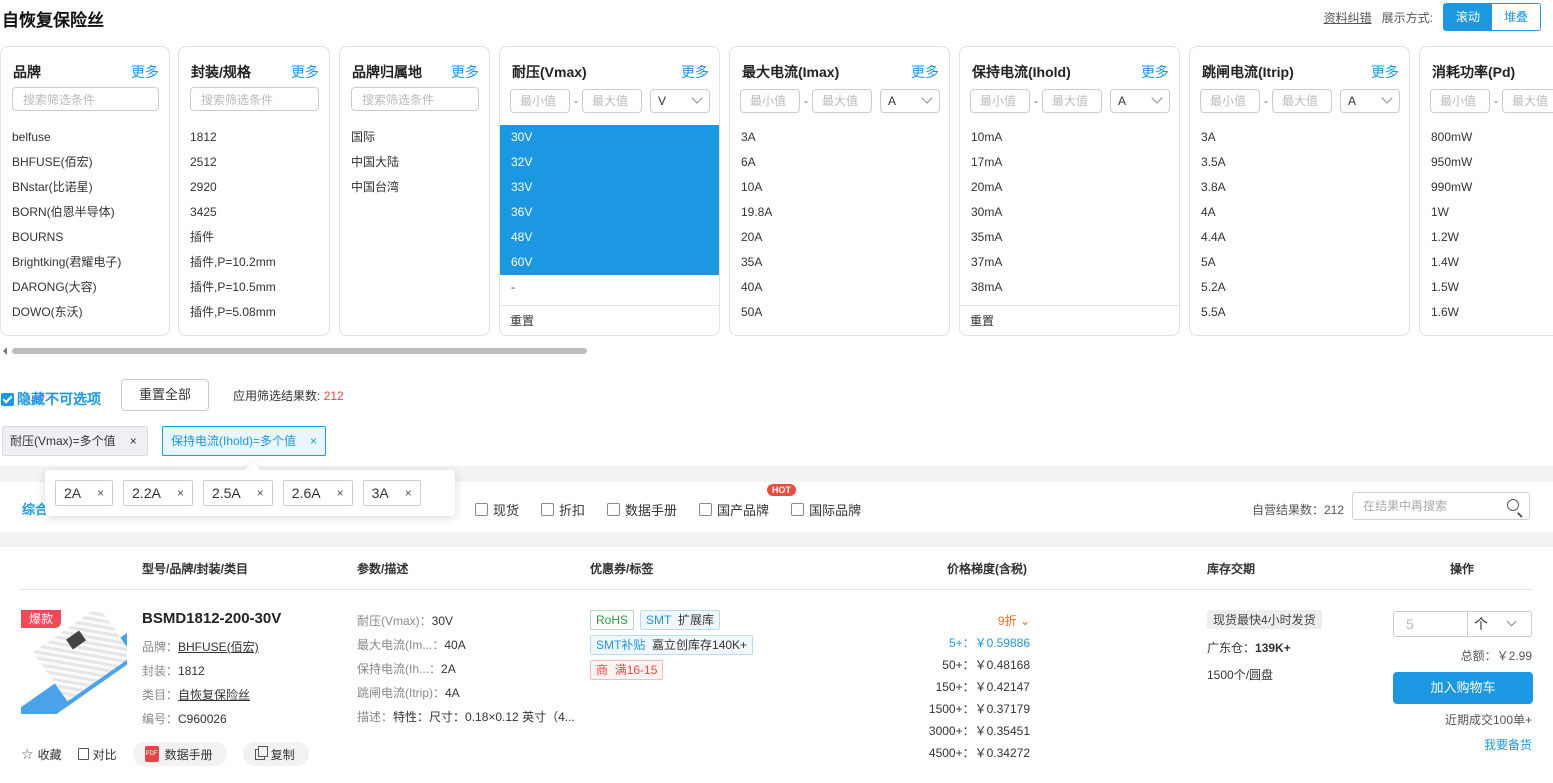 This screenshot has height=783, width=1553. I want to click on filter-option: 1.2W, so click(1486, 237).